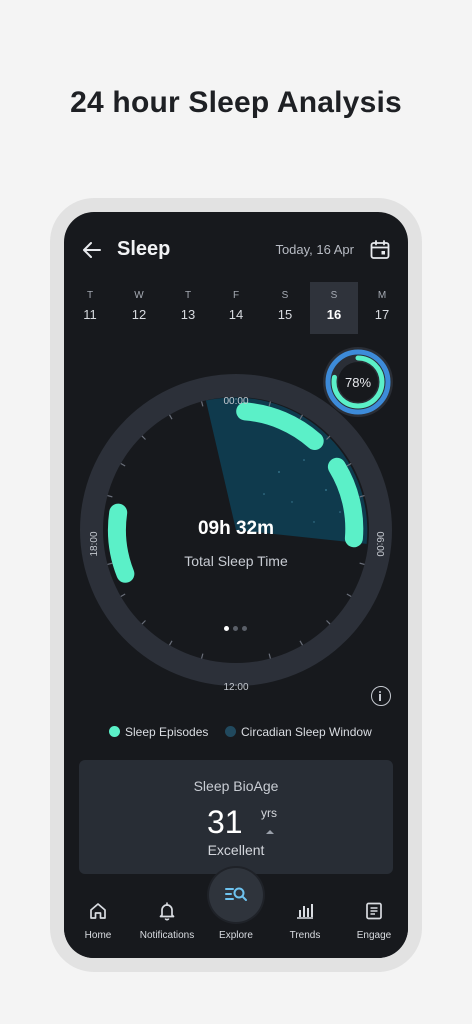  Describe the element at coordinates (236, 247) in the screenshot. I see `top-bar: Sleep Today, 16 Apr` at that location.